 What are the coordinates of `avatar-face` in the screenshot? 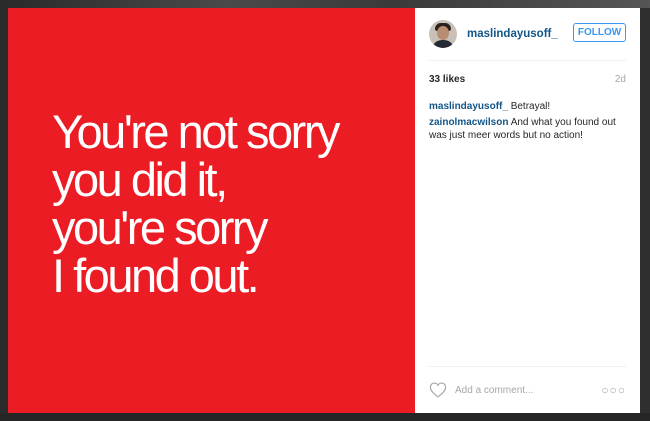 It's located at (443, 33).